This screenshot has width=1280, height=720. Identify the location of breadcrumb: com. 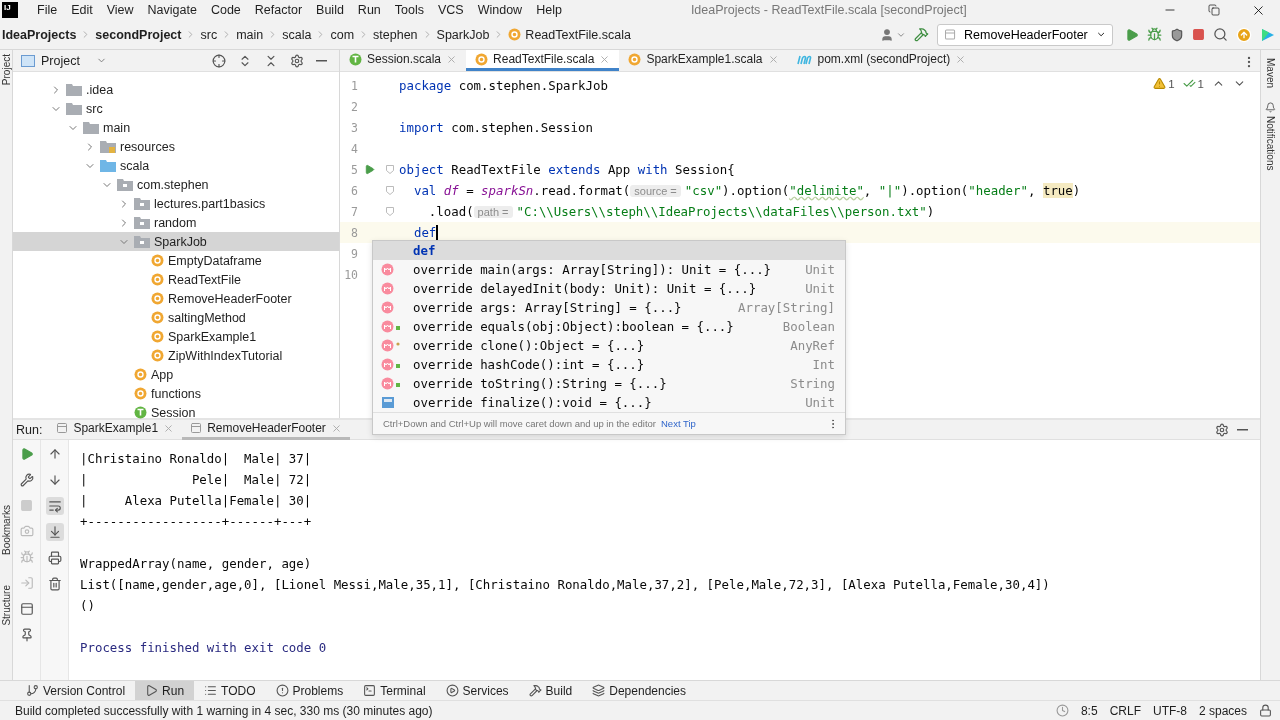
(342, 34).